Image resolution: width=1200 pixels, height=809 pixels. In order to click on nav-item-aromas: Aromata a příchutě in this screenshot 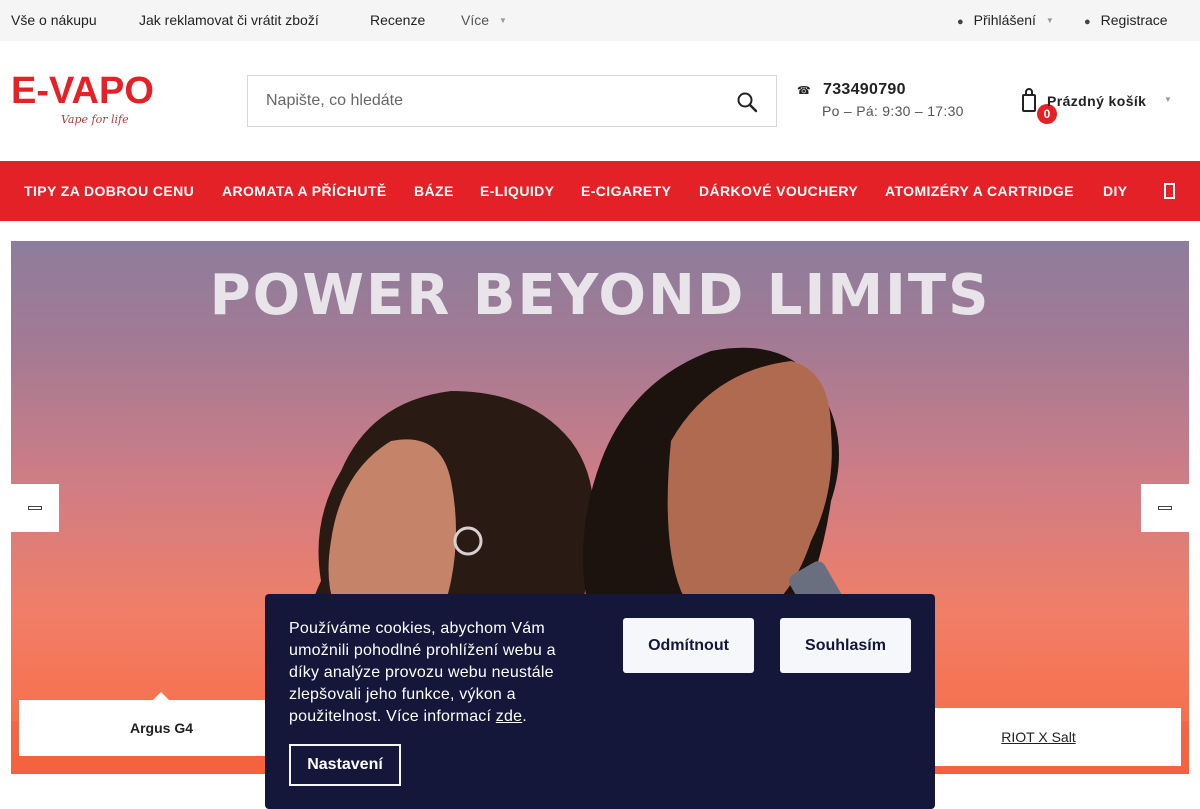, I will do `click(304, 191)`.